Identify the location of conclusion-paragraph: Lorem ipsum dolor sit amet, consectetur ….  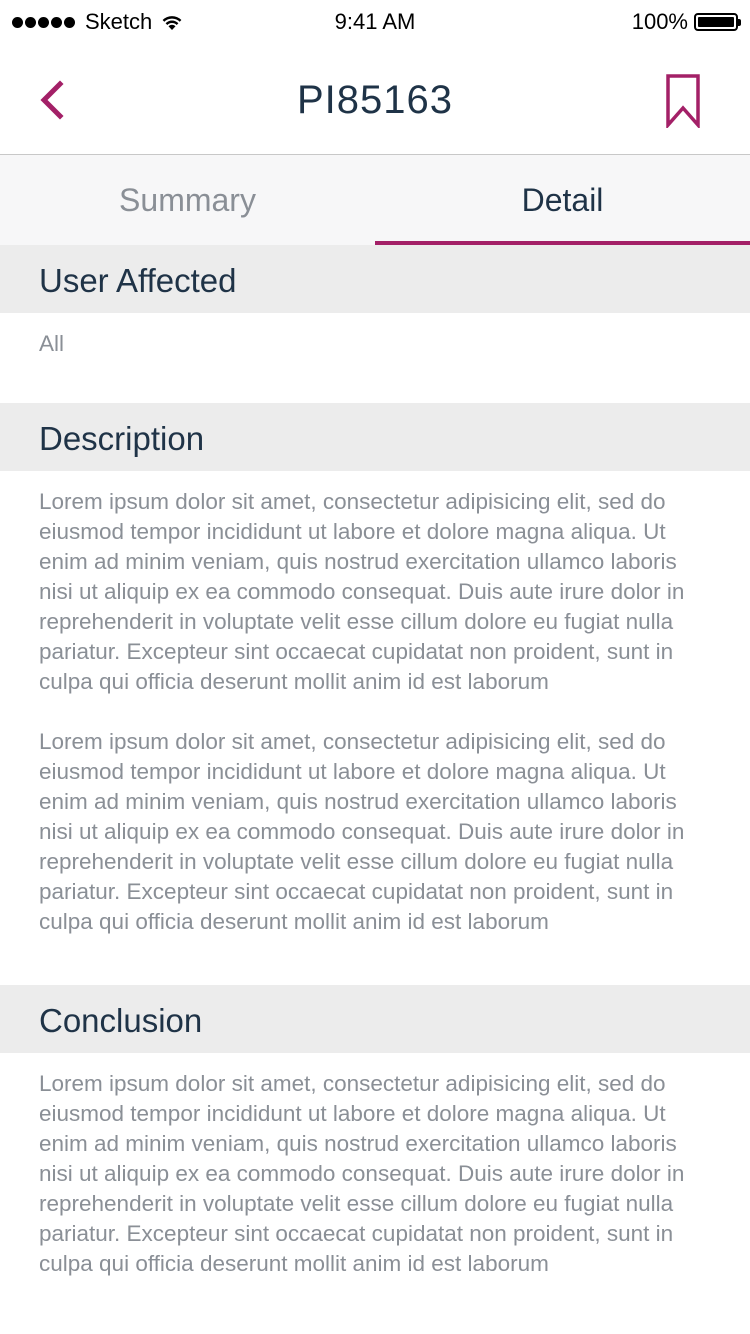
(362, 1173).